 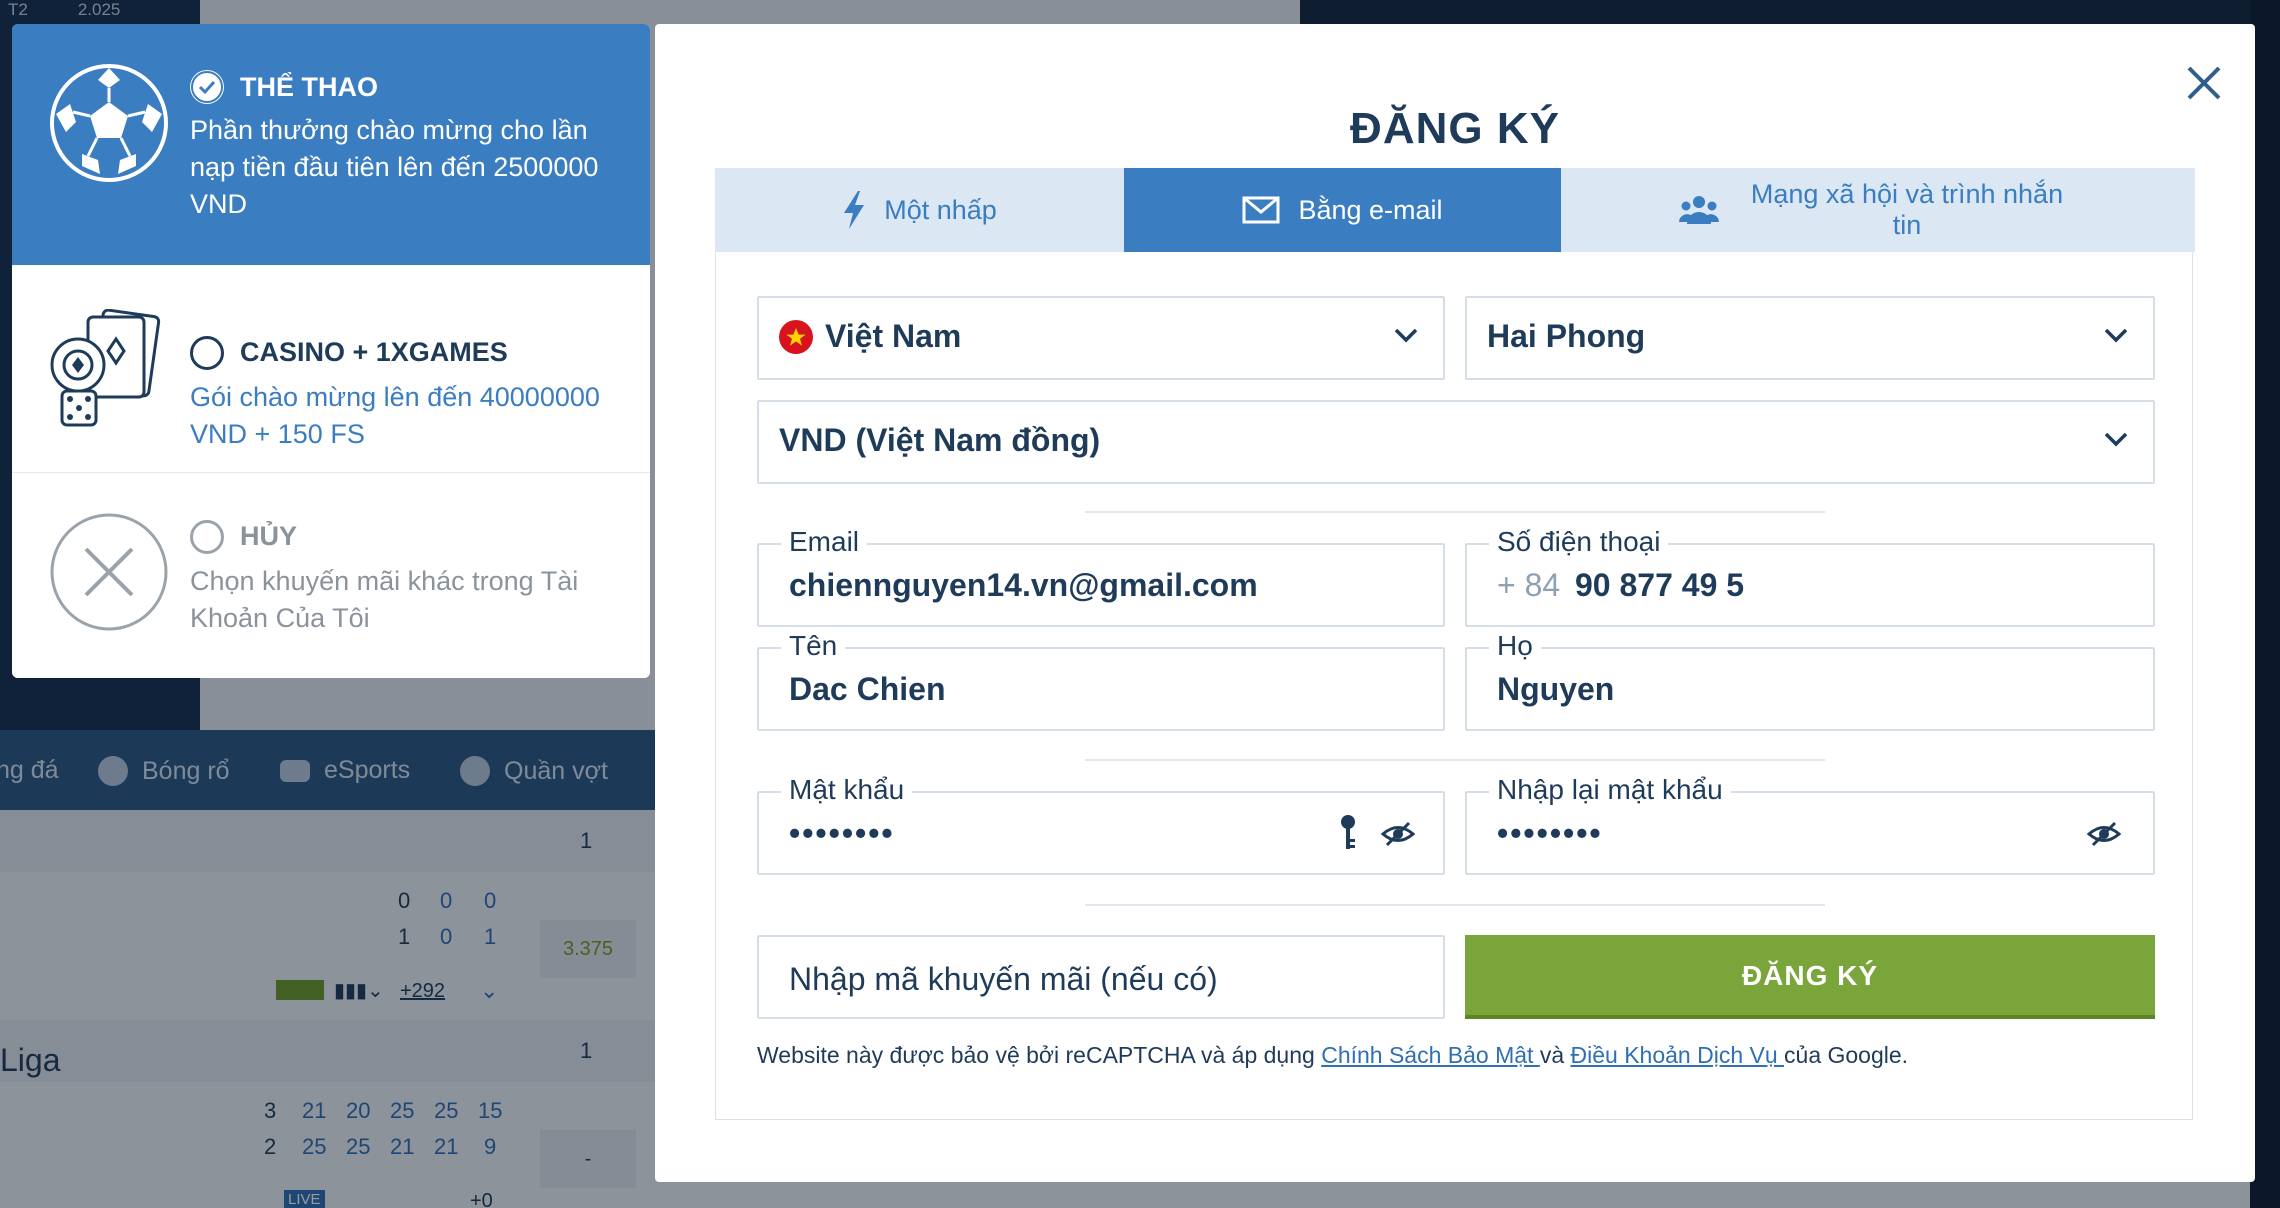 What do you see at coordinates (1810, 824) in the screenshot?
I see `password-confirm-field: Nhập lại mật khẩu ••••••••` at bounding box center [1810, 824].